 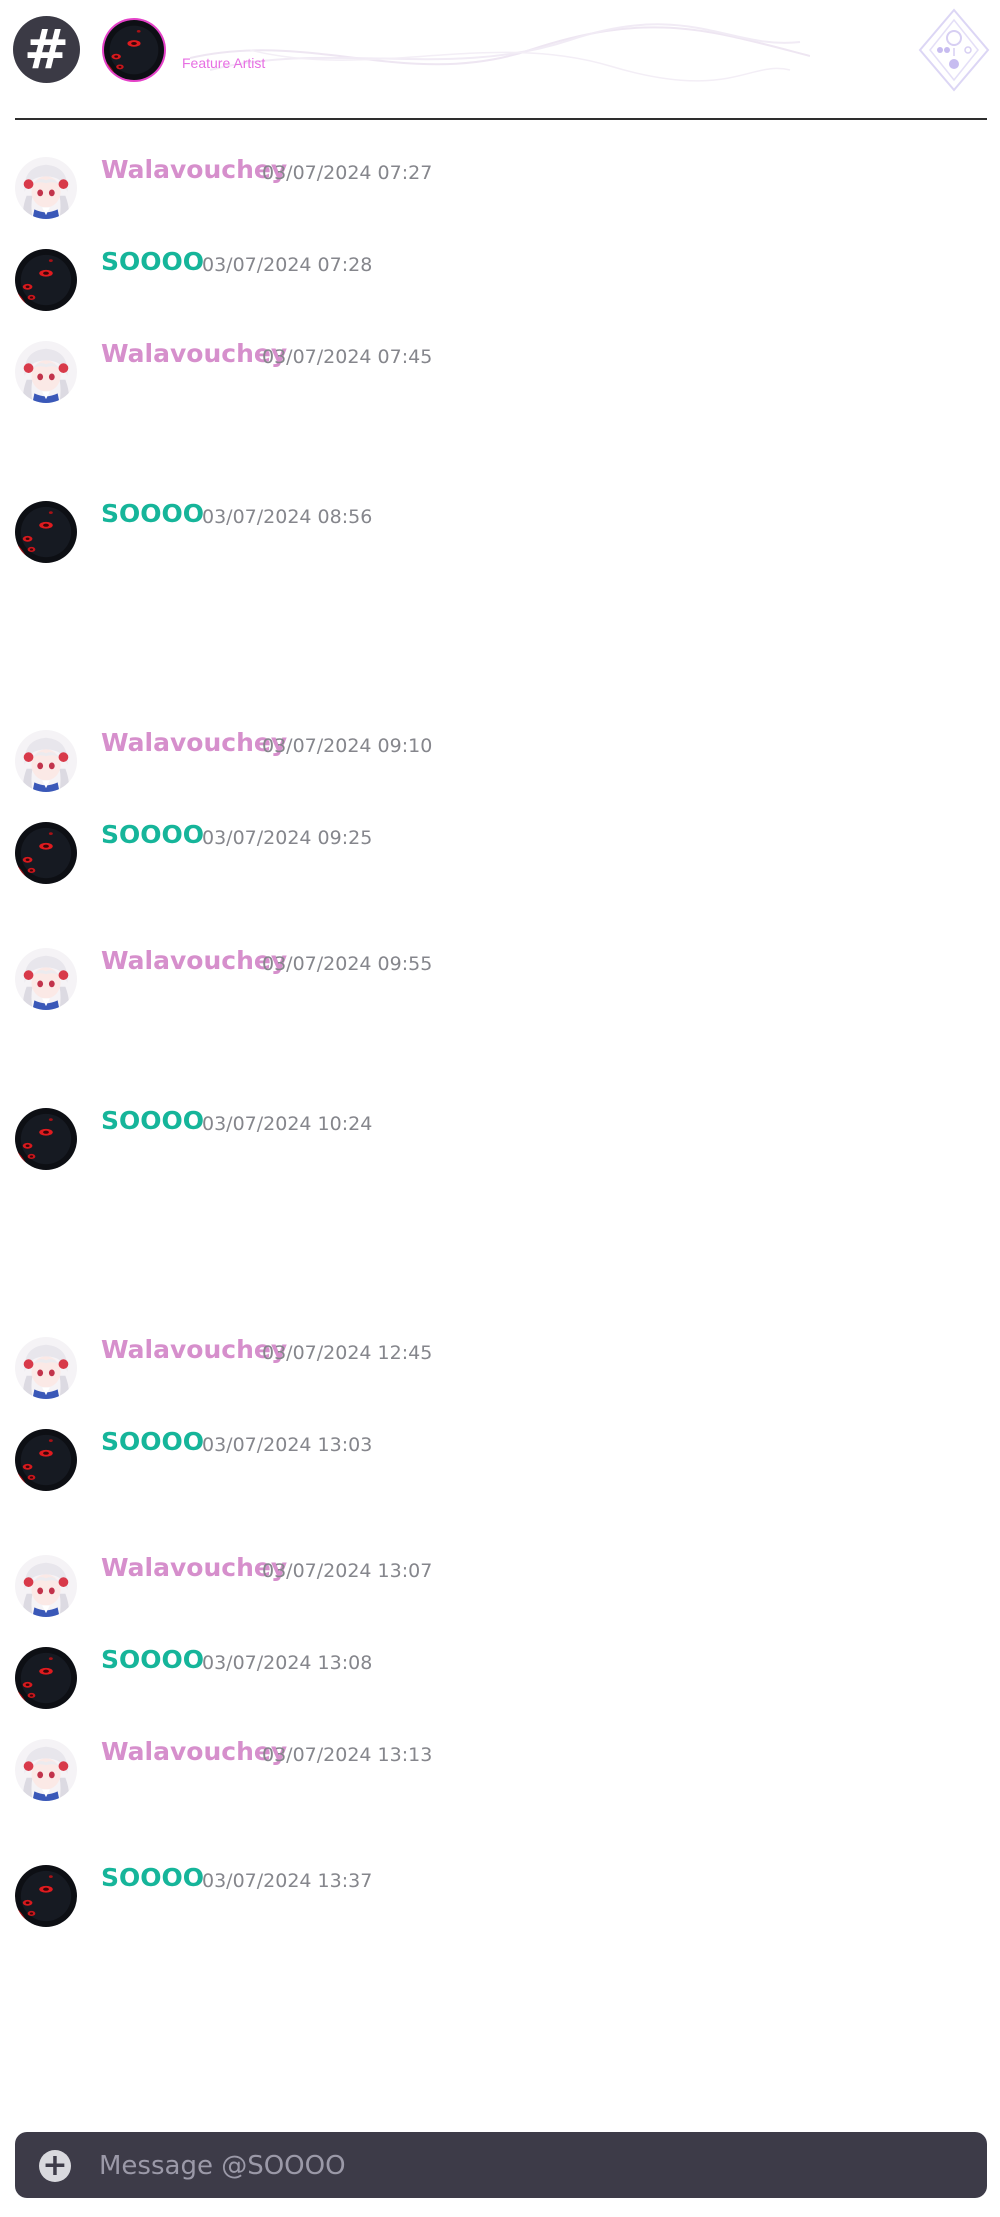 What do you see at coordinates (500, 374) in the screenshot?
I see `message: Walavouchey 03/07/2024 07:45` at bounding box center [500, 374].